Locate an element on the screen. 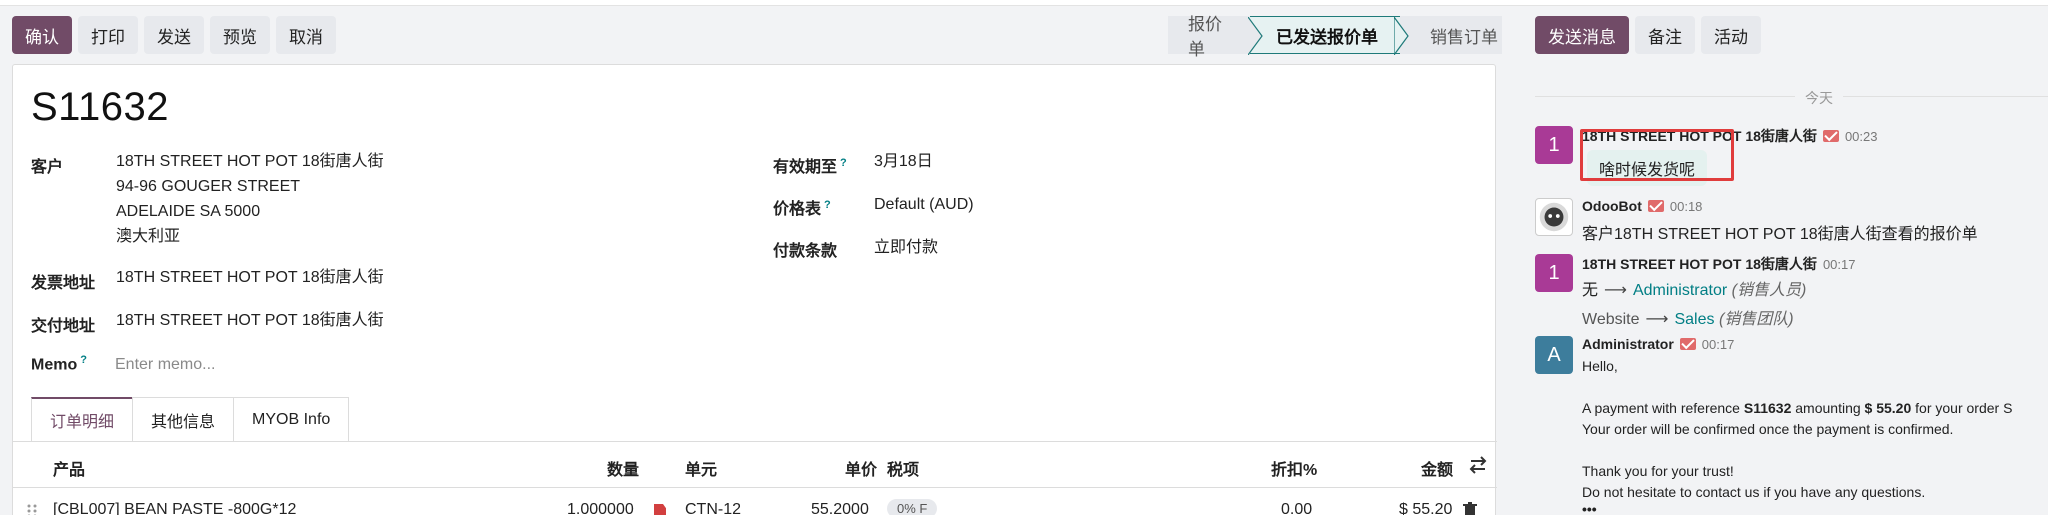 Image resolution: width=2048 pixels, height=515 pixels. invoice-address-label: 发票地址 is located at coordinates (63, 283).